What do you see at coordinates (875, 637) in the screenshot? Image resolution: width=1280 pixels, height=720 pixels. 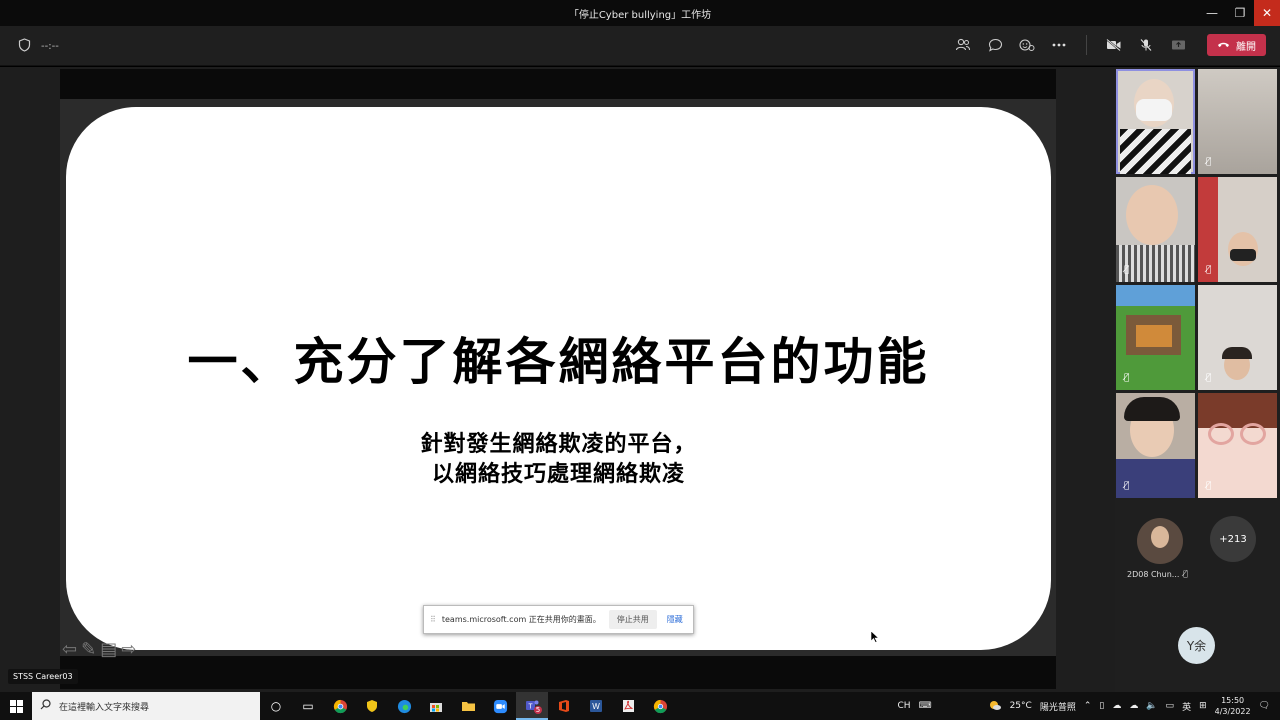 I see `mouse-cursor-icon` at bounding box center [875, 637].